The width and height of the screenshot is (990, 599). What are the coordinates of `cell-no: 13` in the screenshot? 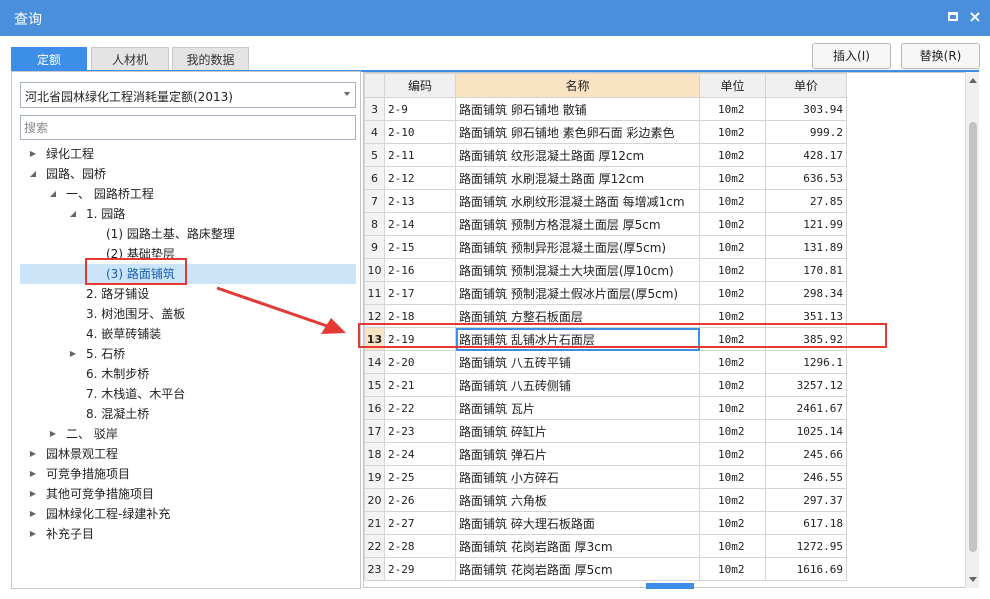 It's located at (374, 339).